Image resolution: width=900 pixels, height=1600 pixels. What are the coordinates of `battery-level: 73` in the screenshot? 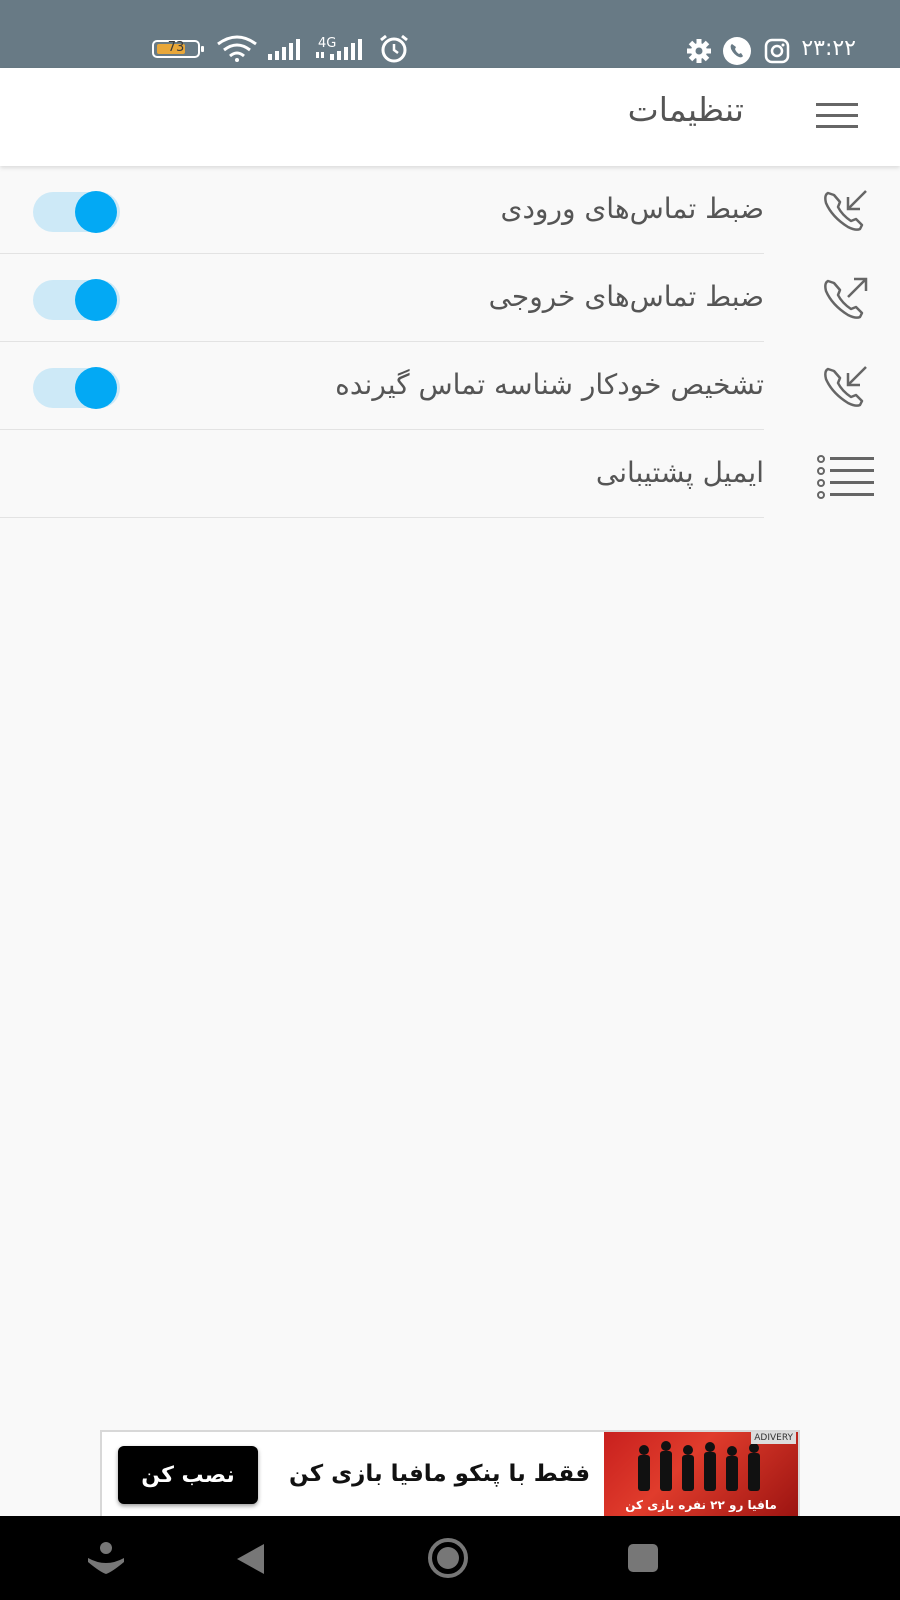 It's located at (176, 47).